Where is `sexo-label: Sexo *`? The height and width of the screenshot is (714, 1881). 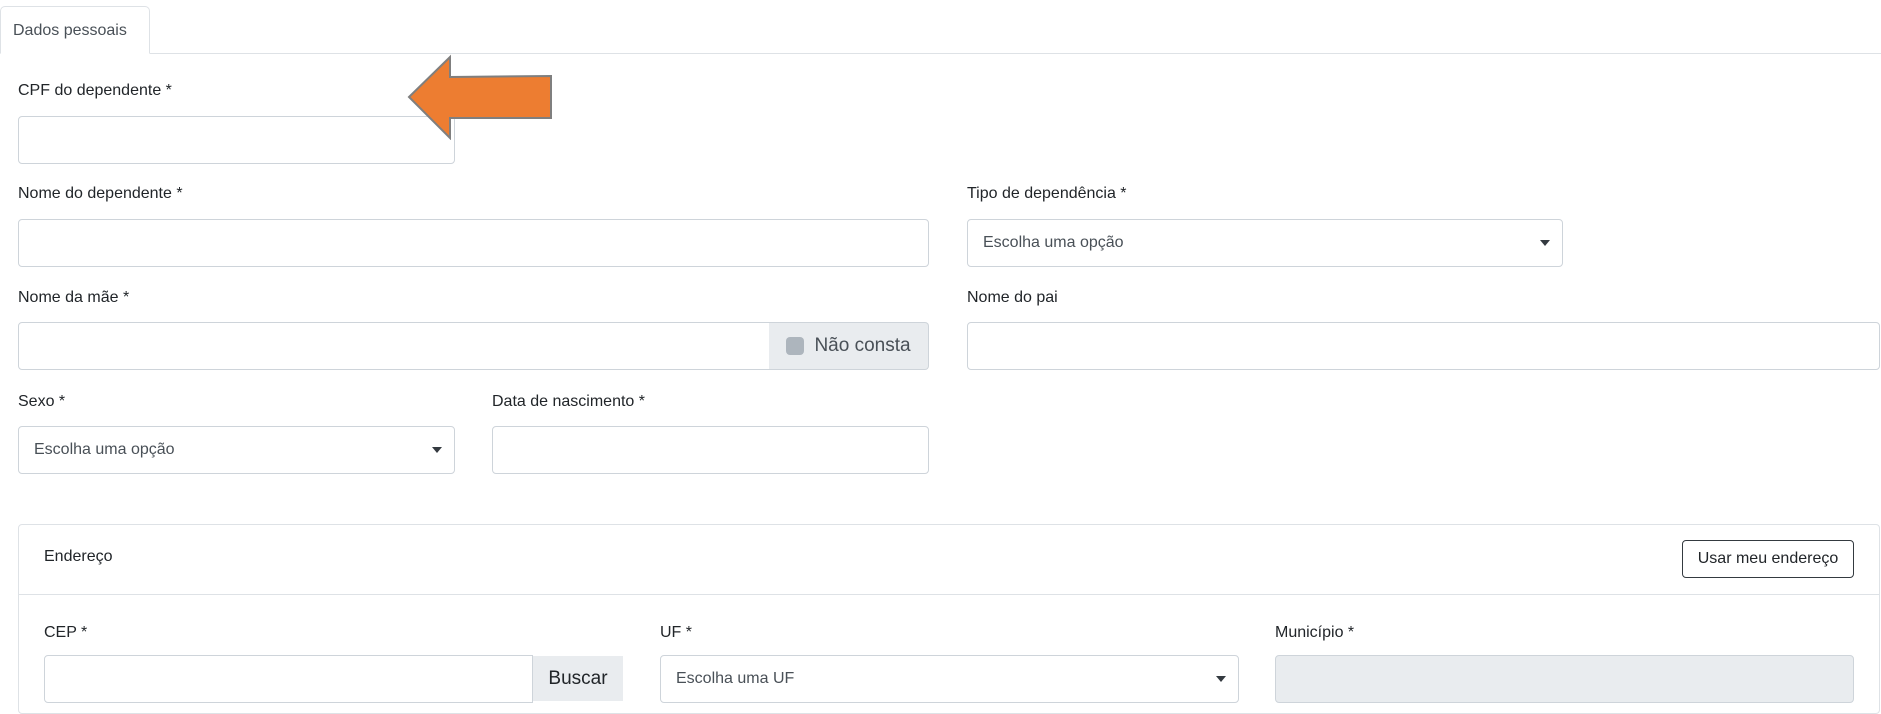 sexo-label: Sexo * is located at coordinates (42, 401).